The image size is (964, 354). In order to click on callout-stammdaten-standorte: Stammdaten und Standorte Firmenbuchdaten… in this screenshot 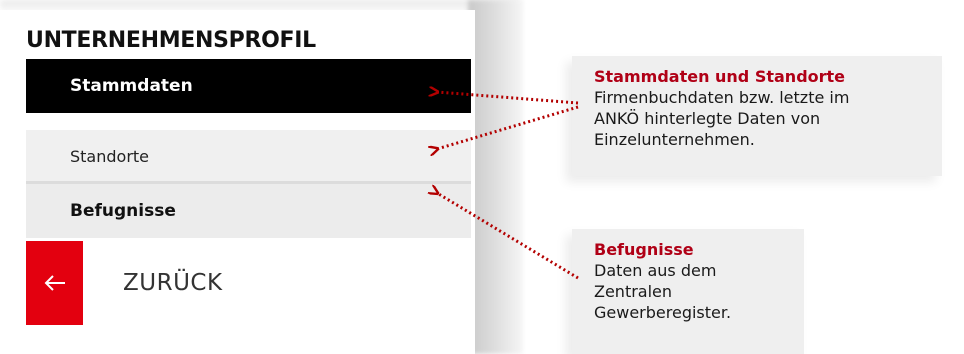, I will do `click(757, 116)`.